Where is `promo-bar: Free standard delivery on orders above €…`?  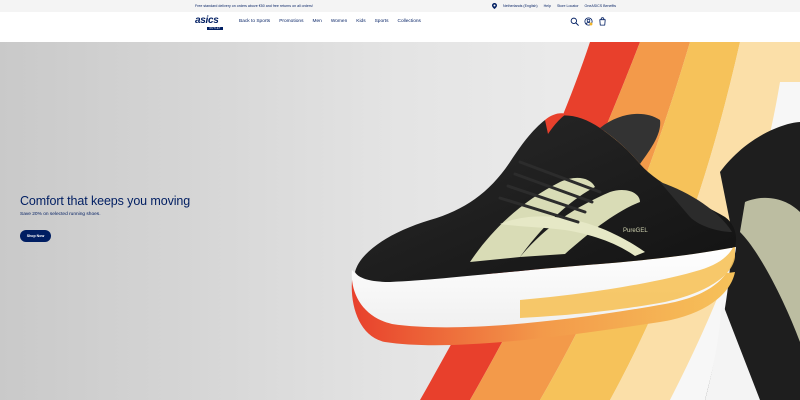
promo-bar: Free standard delivery on orders above €… is located at coordinates (400, 6).